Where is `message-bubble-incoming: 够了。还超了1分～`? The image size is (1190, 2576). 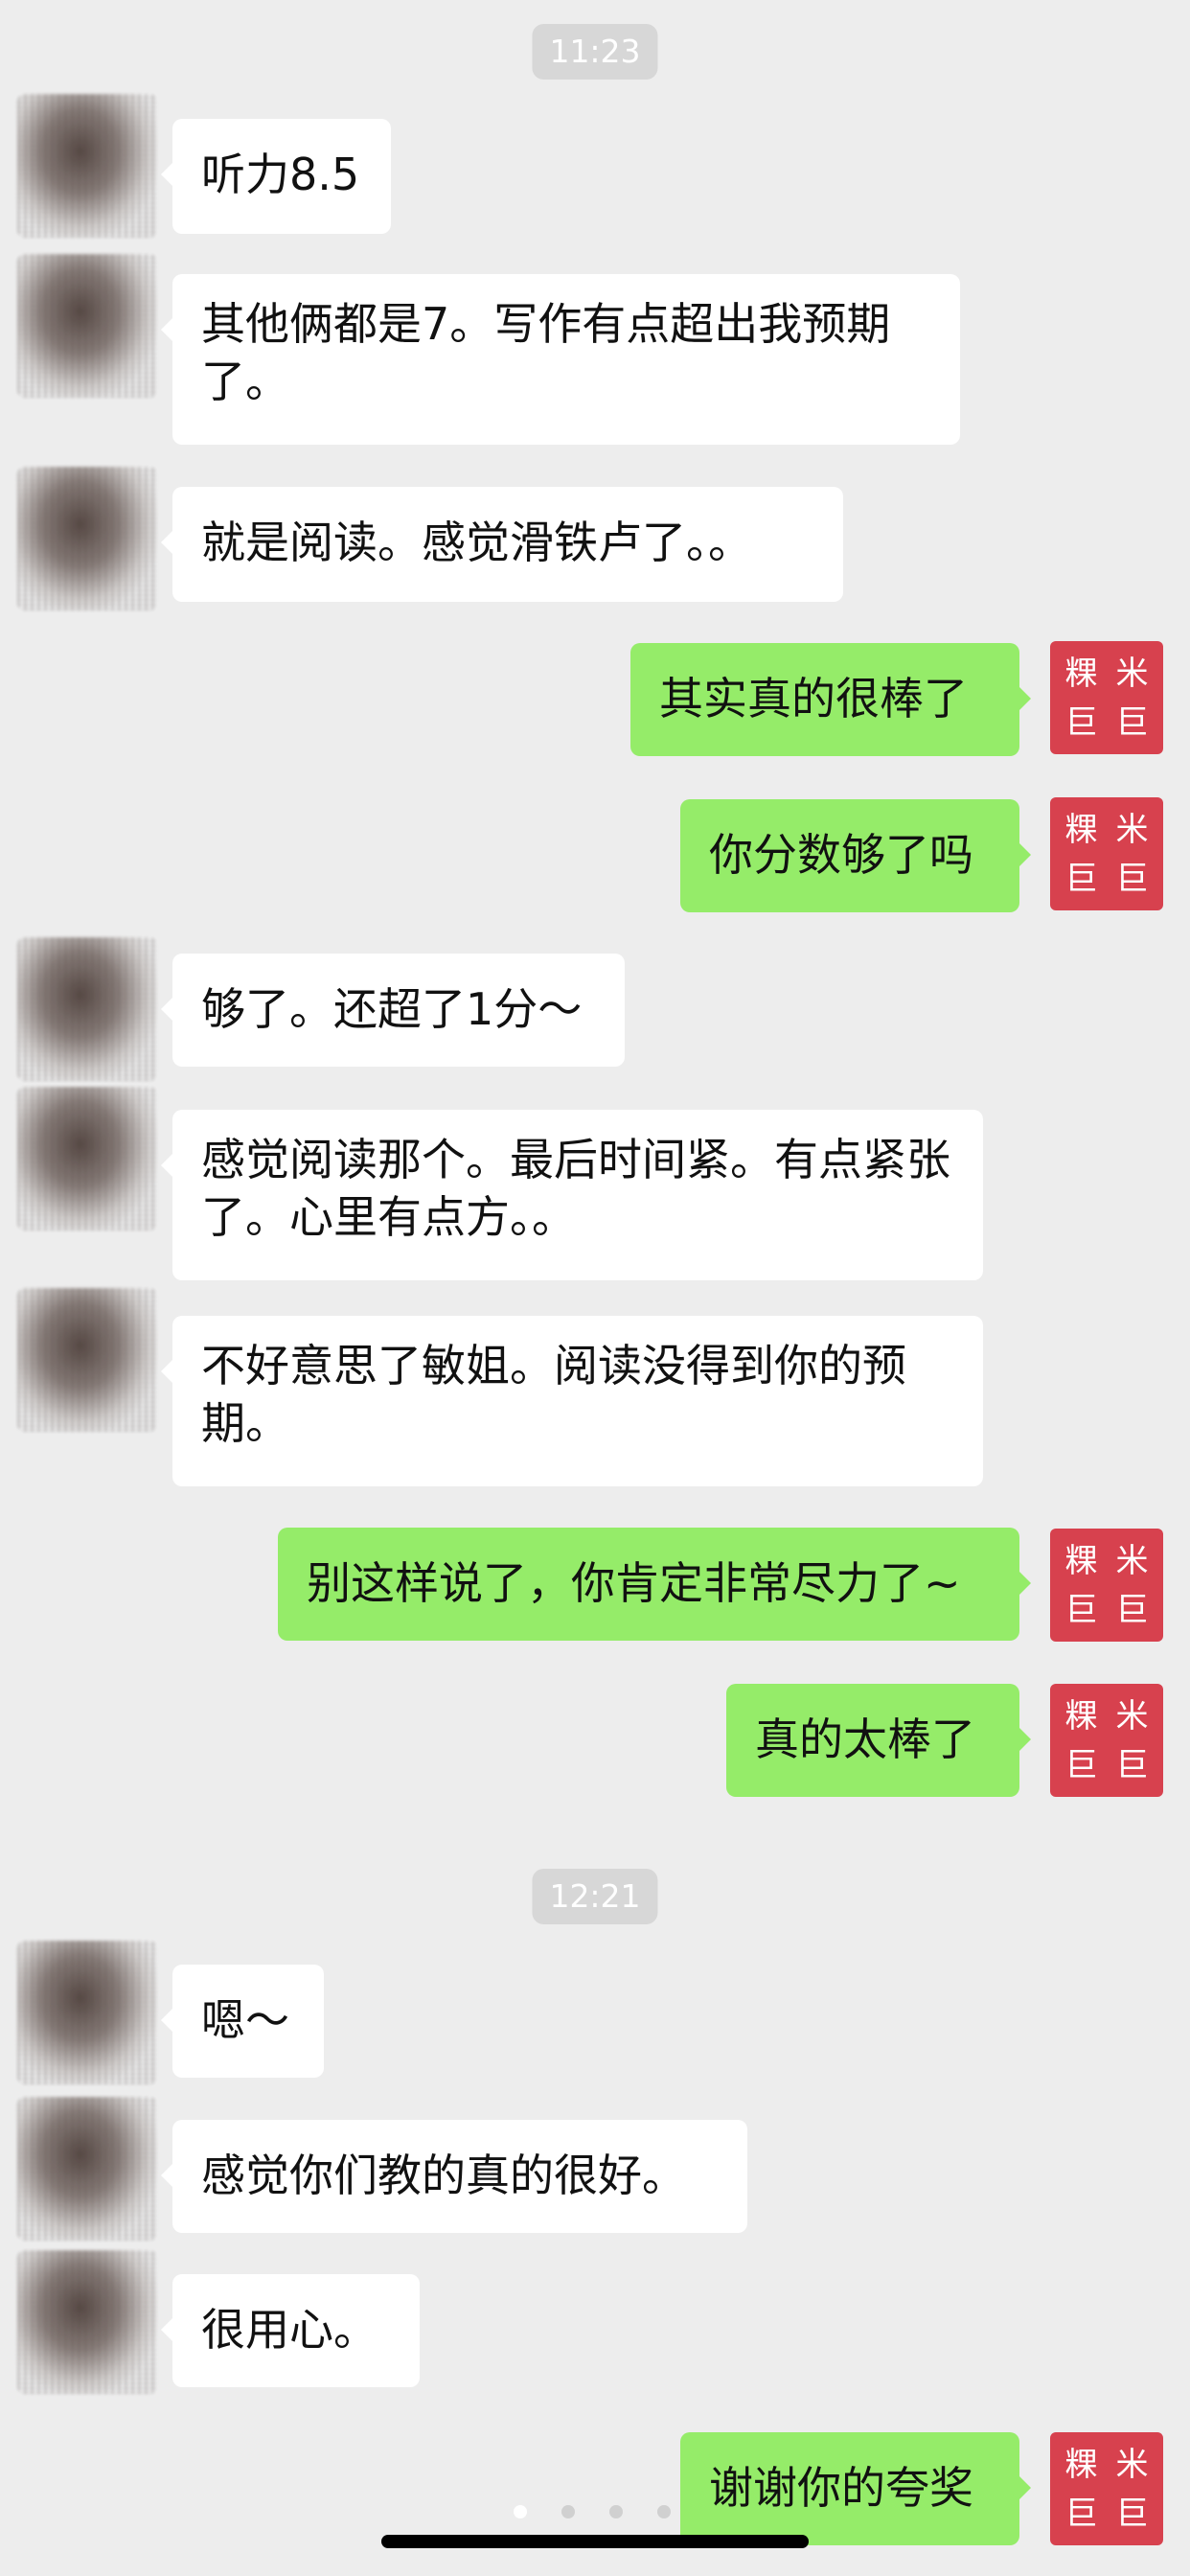 message-bubble-incoming: 够了。还超了1分～ is located at coordinates (393, 1010).